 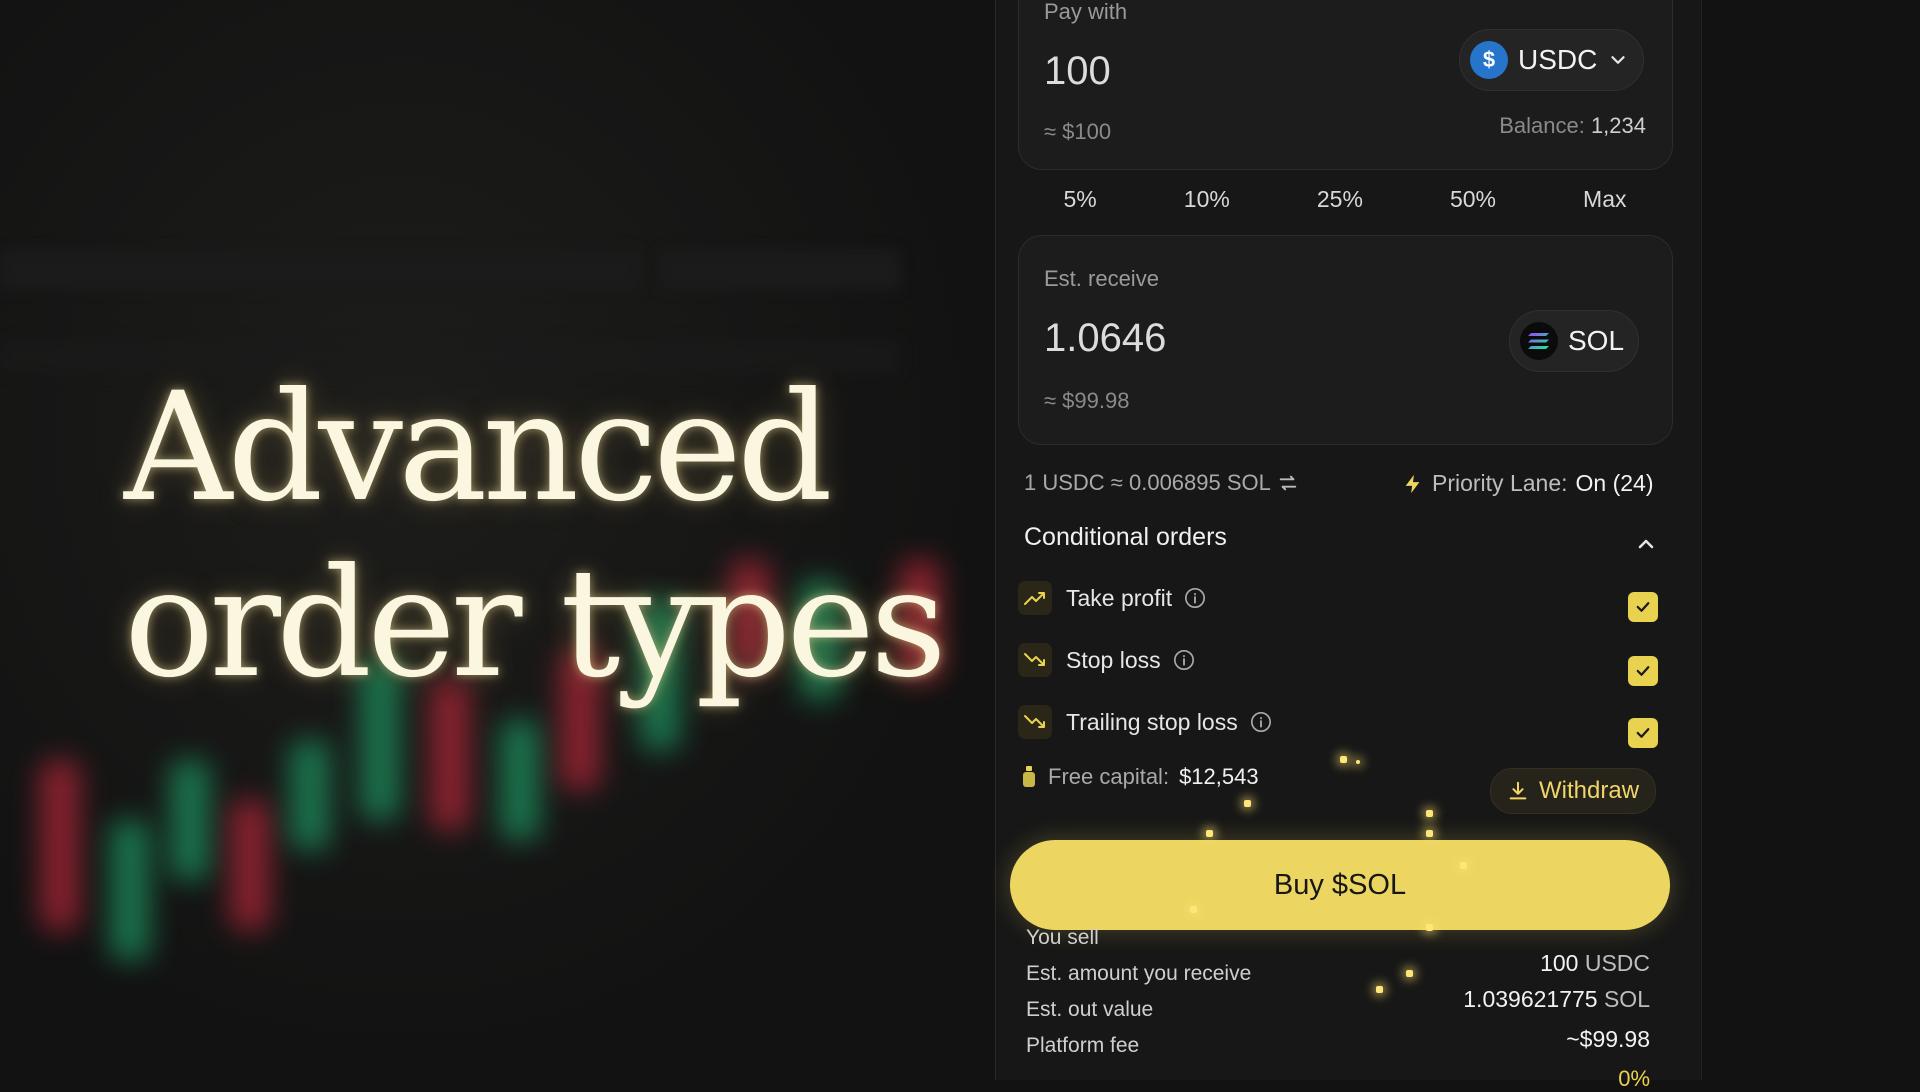 What do you see at coordinates (1080, 199) in the screenshot?
I see `preset-5-percent-button: 5%` at bounding box center [1080, 199].